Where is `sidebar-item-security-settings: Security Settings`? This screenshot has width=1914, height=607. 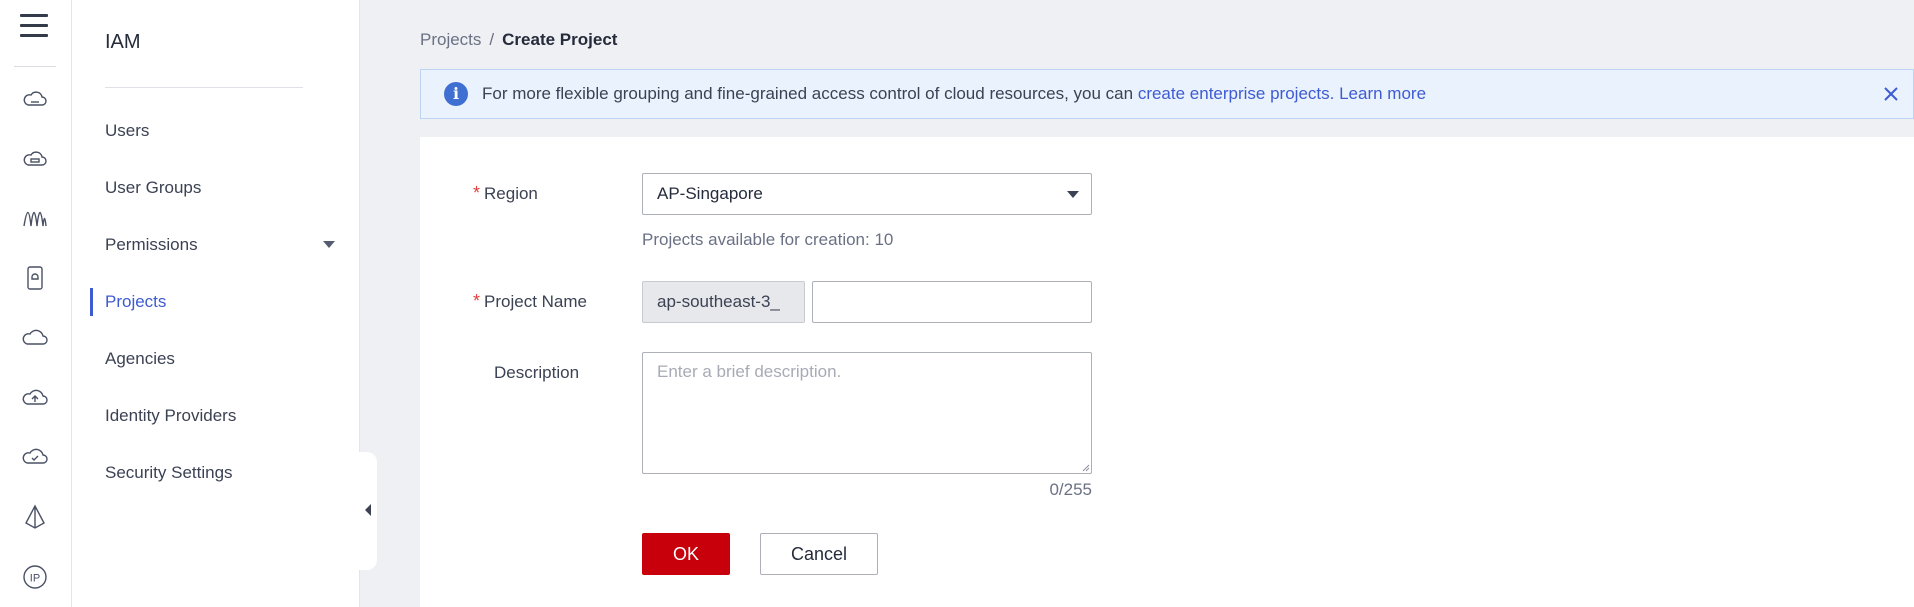
sidebar-item-security-settings: Security Settings is located at coordinates (169, 473).